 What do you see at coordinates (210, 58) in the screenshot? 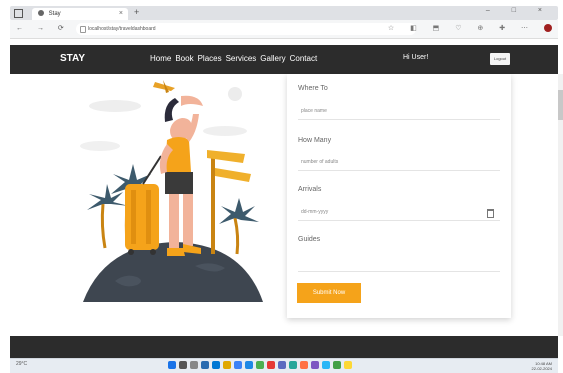
I see `nav-places: Places` at bounding box center [210, 58].